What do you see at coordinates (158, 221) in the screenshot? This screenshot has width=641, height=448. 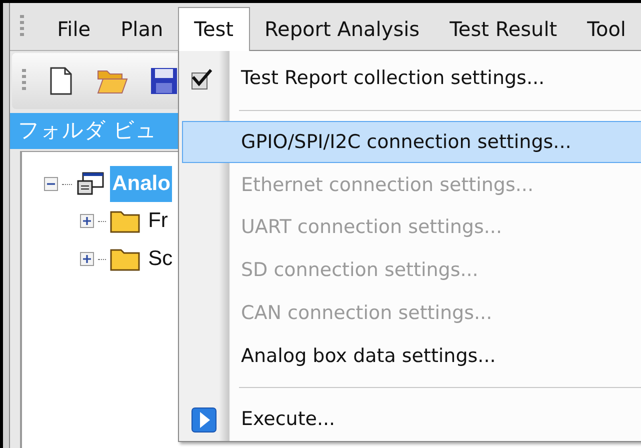 I see `tree-item: Fr` at bounding box center [158, 221].